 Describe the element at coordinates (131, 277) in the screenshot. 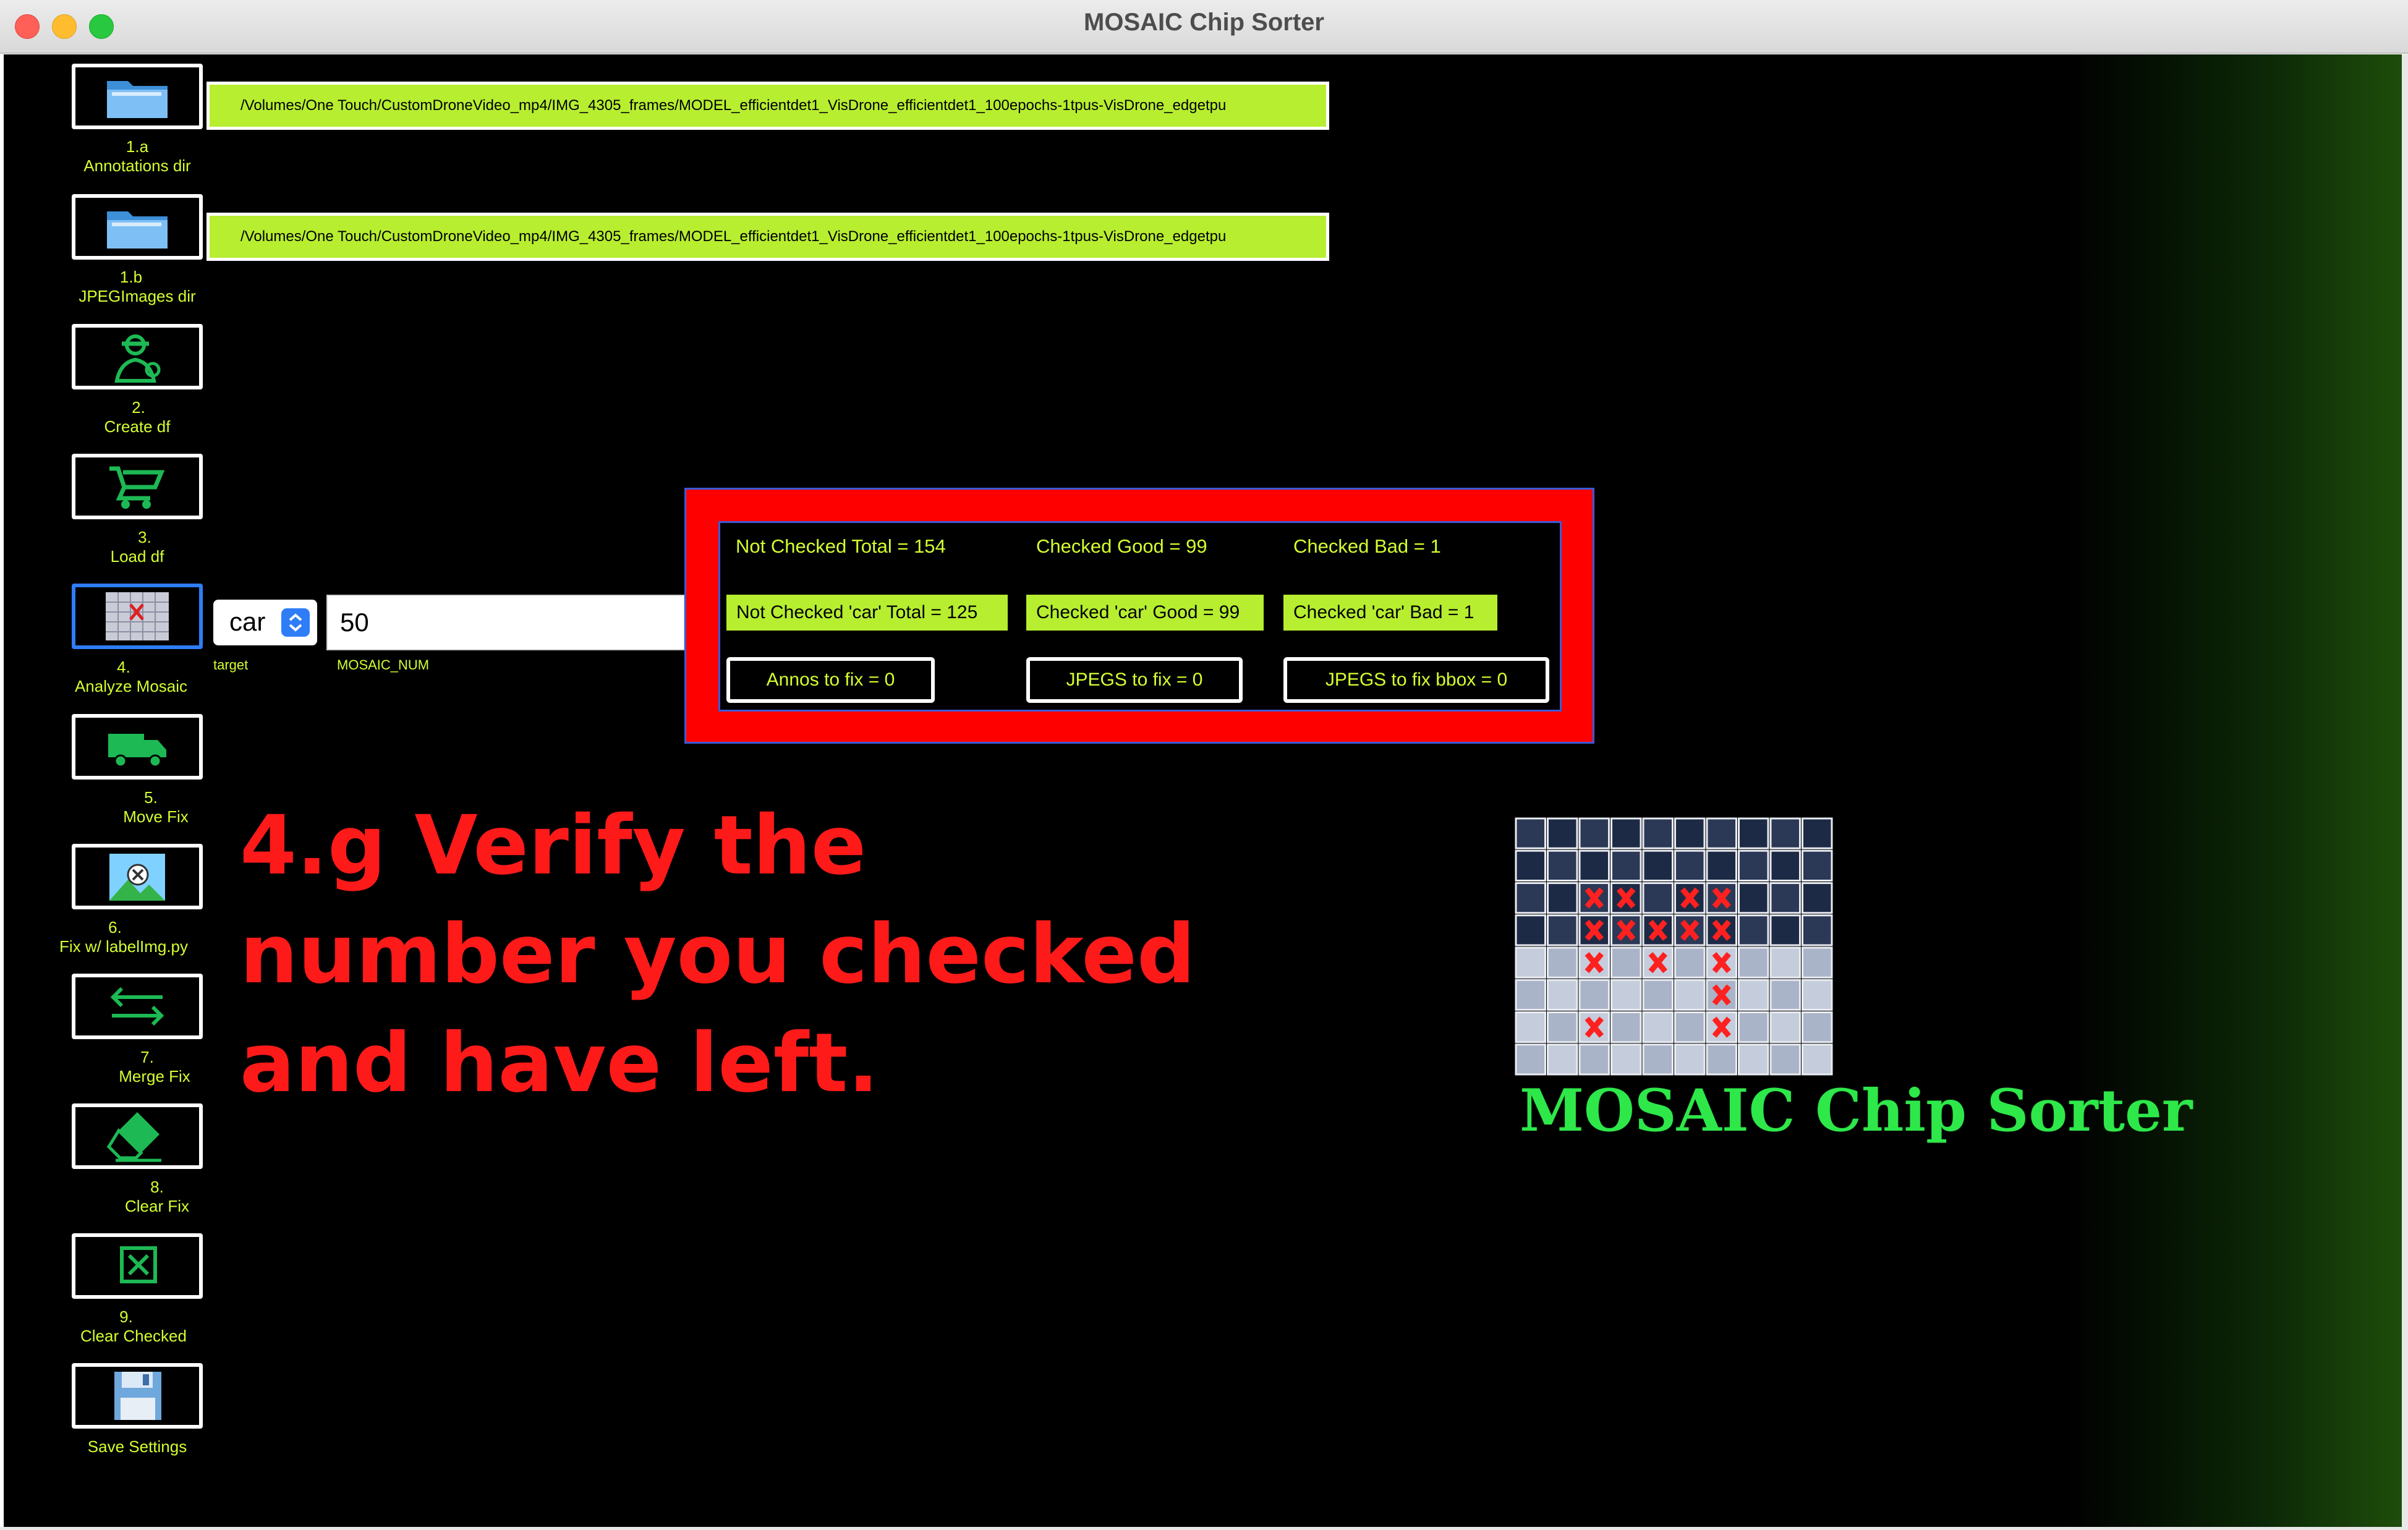

I see `sidebar-item-num: 1.b` at that location.